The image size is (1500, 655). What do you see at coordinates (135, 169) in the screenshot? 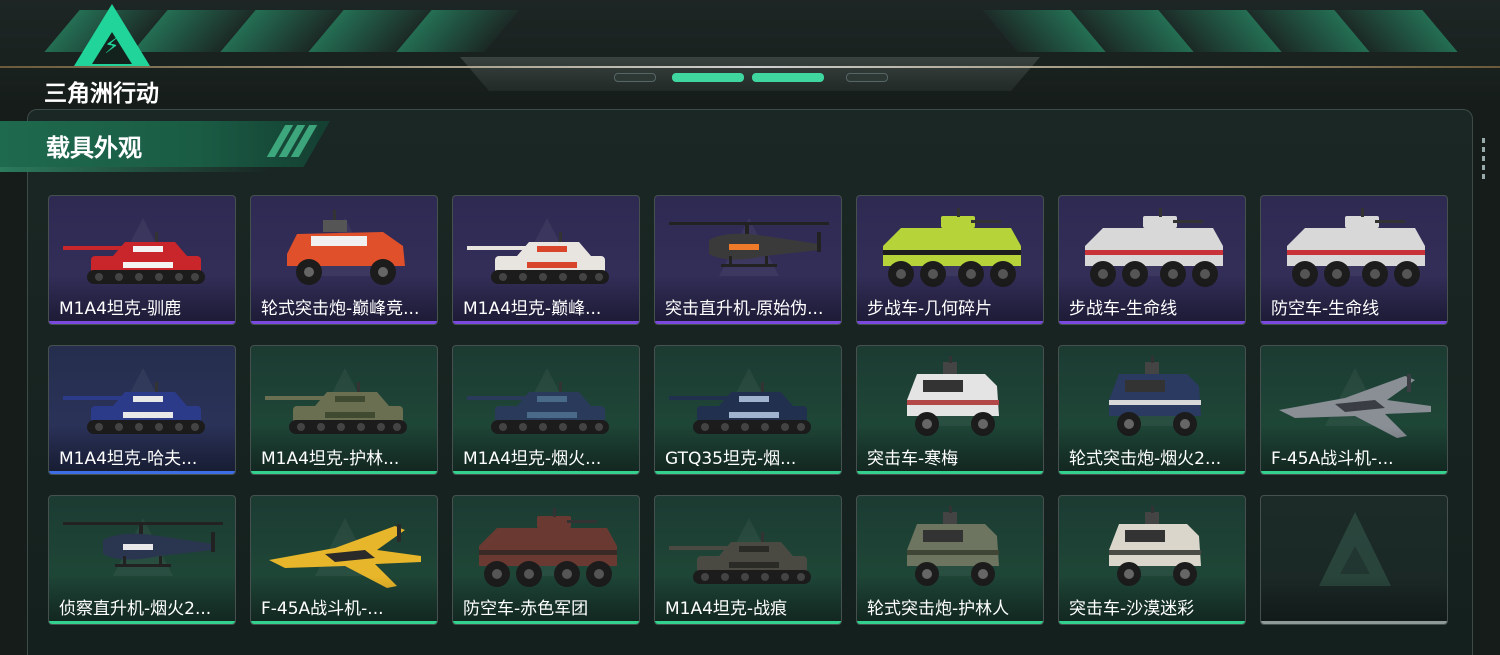
I see `section-title-underline` at bounding box center [135, 169].